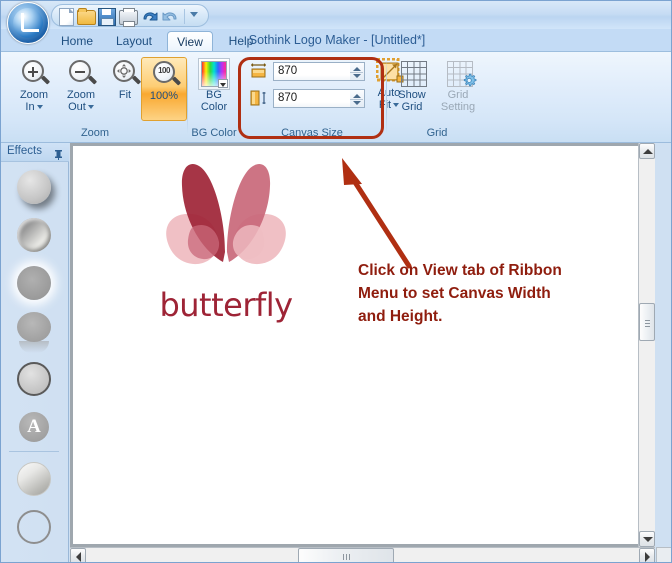 Image resolution: width=672 pixels, height=563 pixels. I want to click on effect-bevel, so click(34, 236).